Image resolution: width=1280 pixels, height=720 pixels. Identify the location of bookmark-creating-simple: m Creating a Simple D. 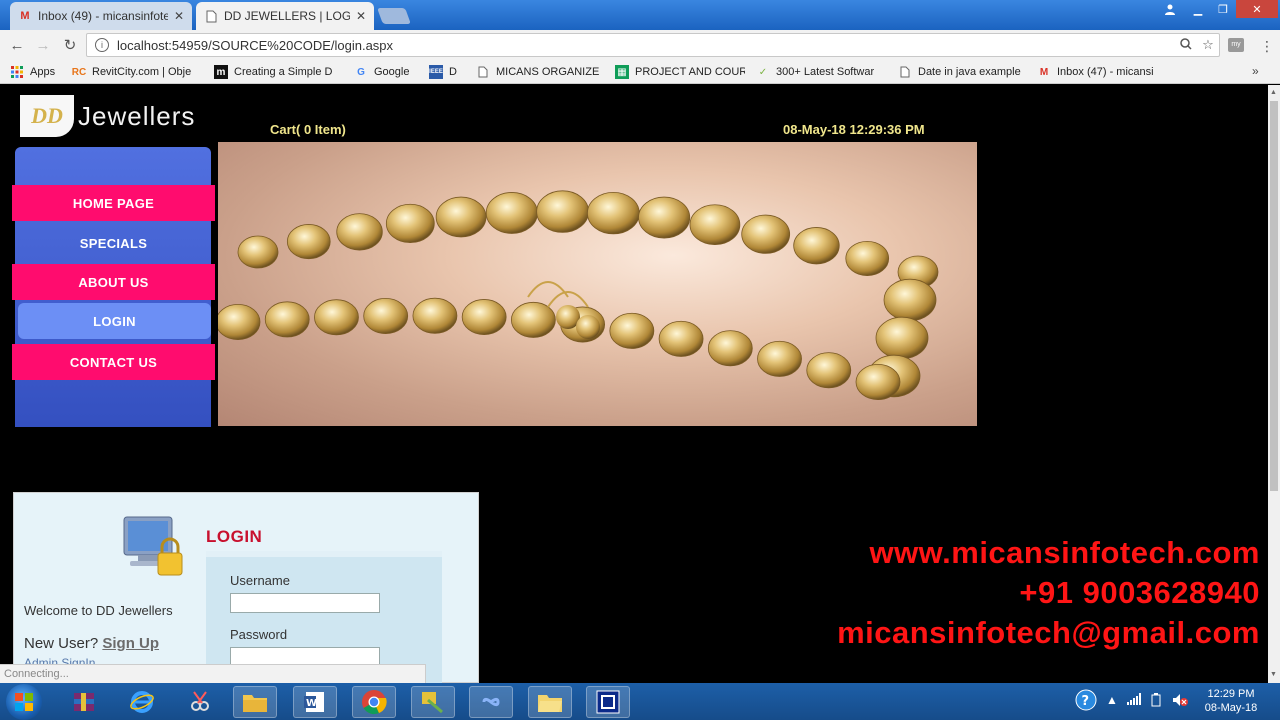
(278, 72).